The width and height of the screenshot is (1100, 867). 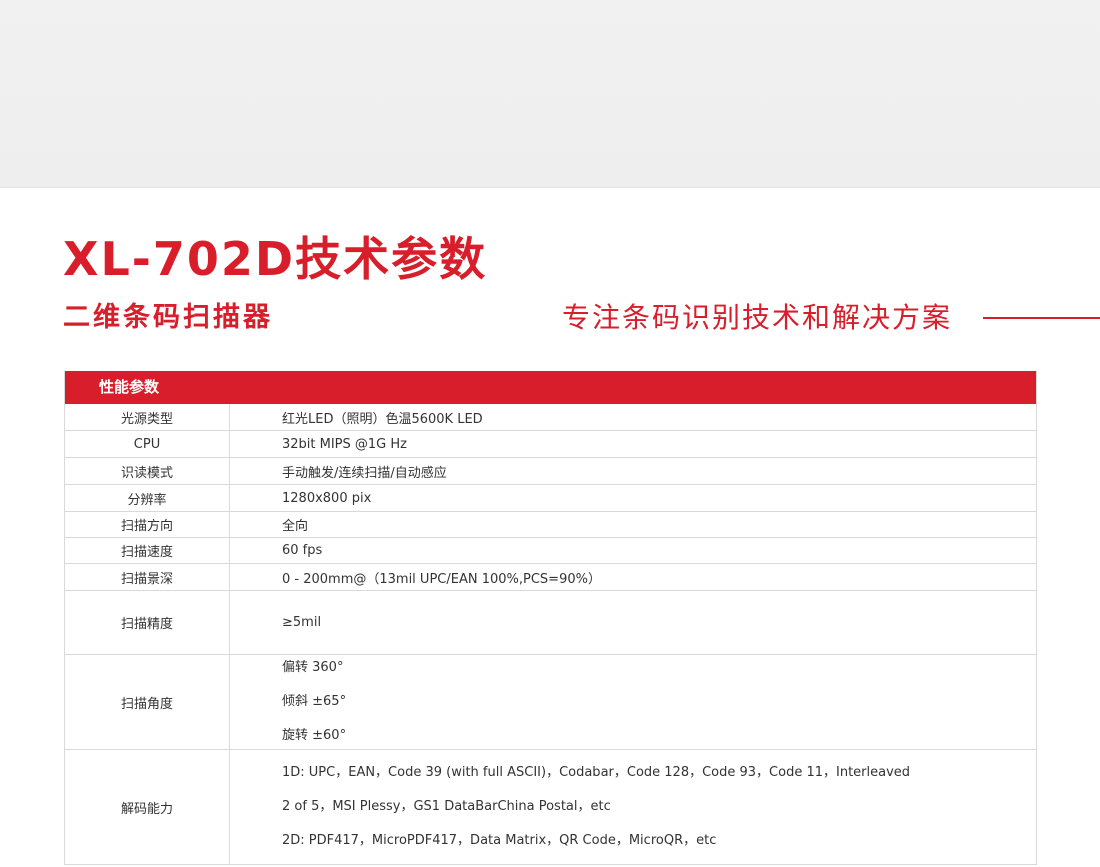 I want to click on spec-row: CPU 32bit MIPS @1G Hz, so click(x=550, y=444).